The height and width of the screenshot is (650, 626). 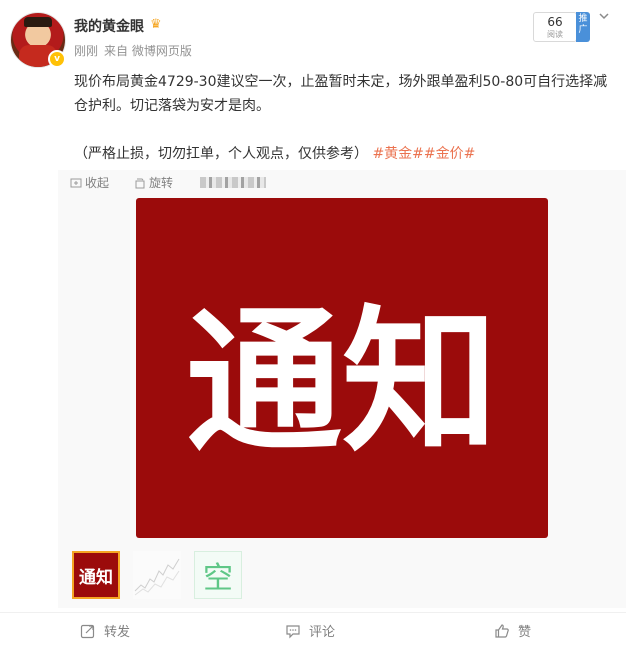 What do you see at coordinates (96, 575) in the screenshot?
I see `thumbnail-notice: 通知` at bounding box center [96, 575].